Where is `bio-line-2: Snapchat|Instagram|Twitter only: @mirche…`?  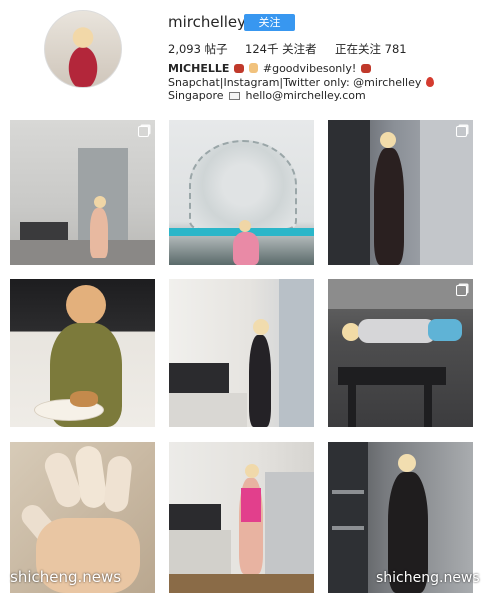 bio-line-2: Snapchat|Instagram|Twitter only: @mirche… is located at coordinates (301, 83).